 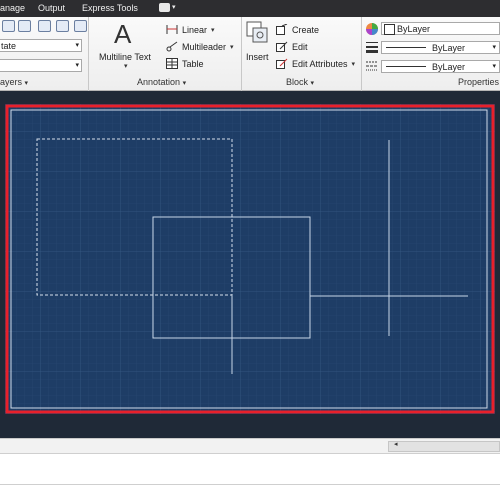 What do you see at coordinates (250, 8) in the screenshot?
I see `menu-bar: anage Output Express Tools ▾` at bounding box center [250, 8].